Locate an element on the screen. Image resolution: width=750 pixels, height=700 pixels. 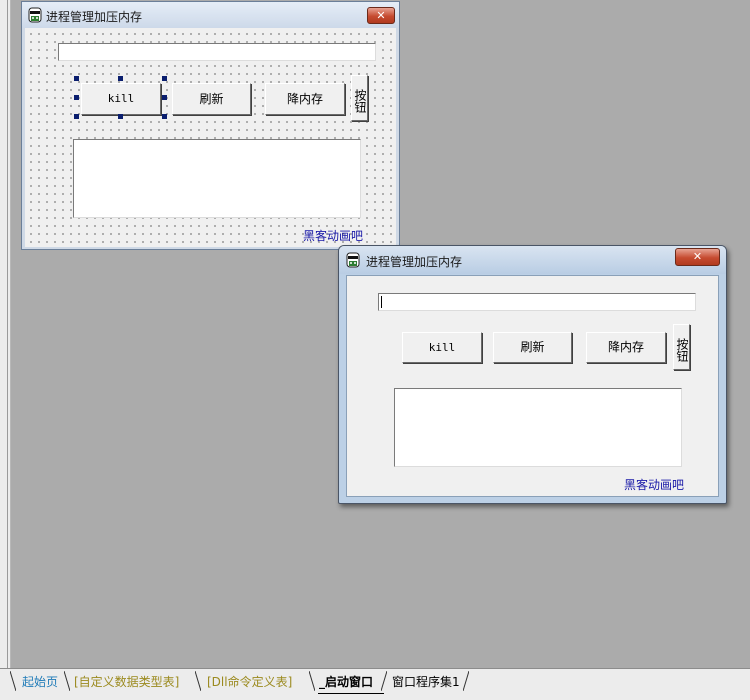
left-panel-divider is located at coordinates (7, 334).